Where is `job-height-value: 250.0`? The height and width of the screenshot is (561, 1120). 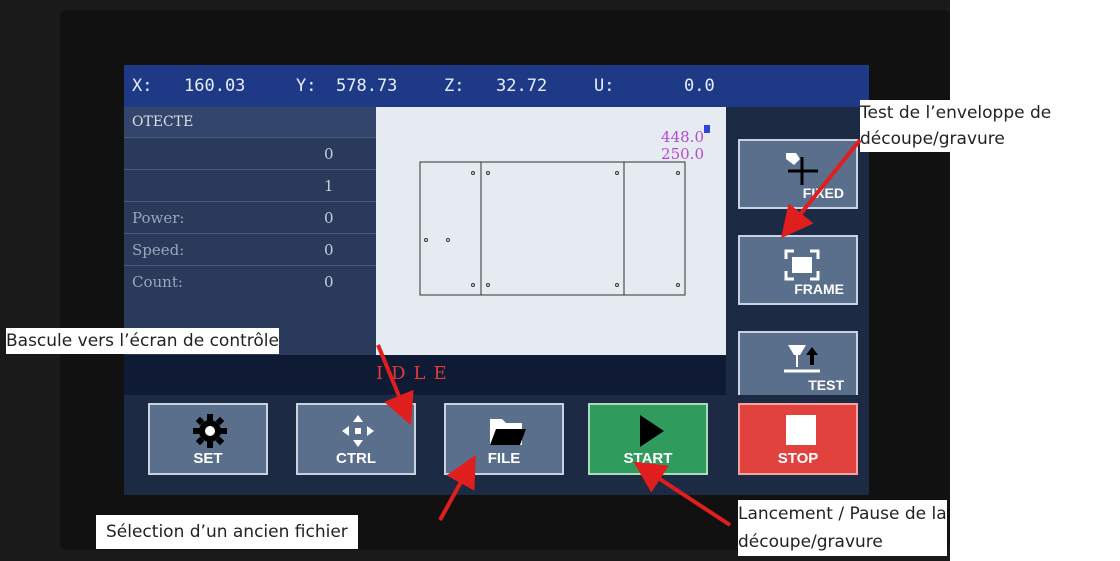
job-height-value: 250.0 is located at coordinates (682, 154).